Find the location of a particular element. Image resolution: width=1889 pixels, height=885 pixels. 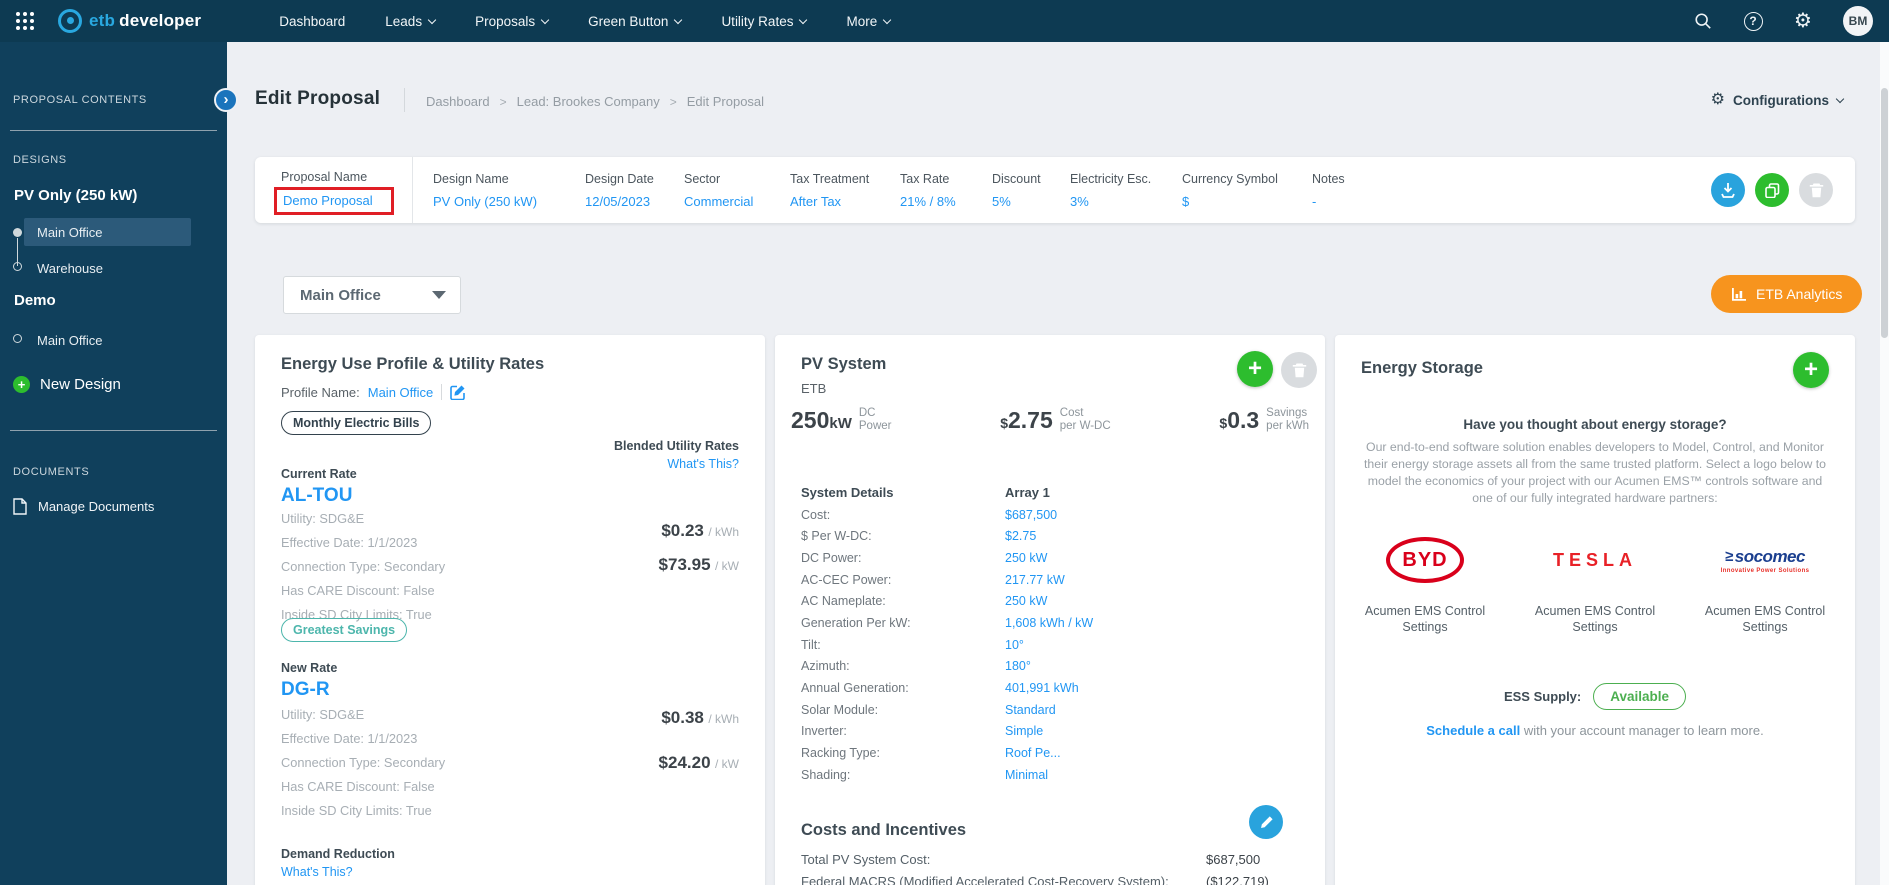

design-group-demo: Demo is located at coordinates (113, 300).